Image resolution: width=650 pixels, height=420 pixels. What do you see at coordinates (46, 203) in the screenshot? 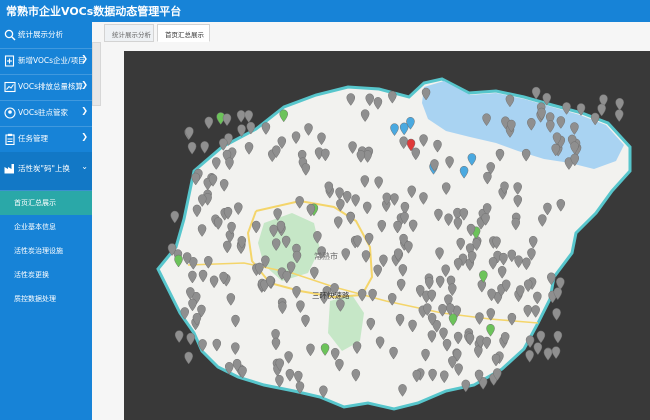
I see `submenu-item-home-summary: 首页汇总展示` at bounding box center [46, 203].